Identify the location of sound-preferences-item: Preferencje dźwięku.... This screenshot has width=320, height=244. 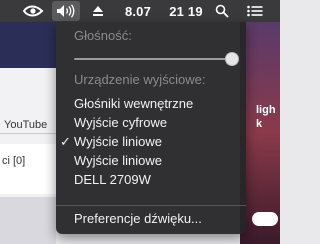
(138, 218).